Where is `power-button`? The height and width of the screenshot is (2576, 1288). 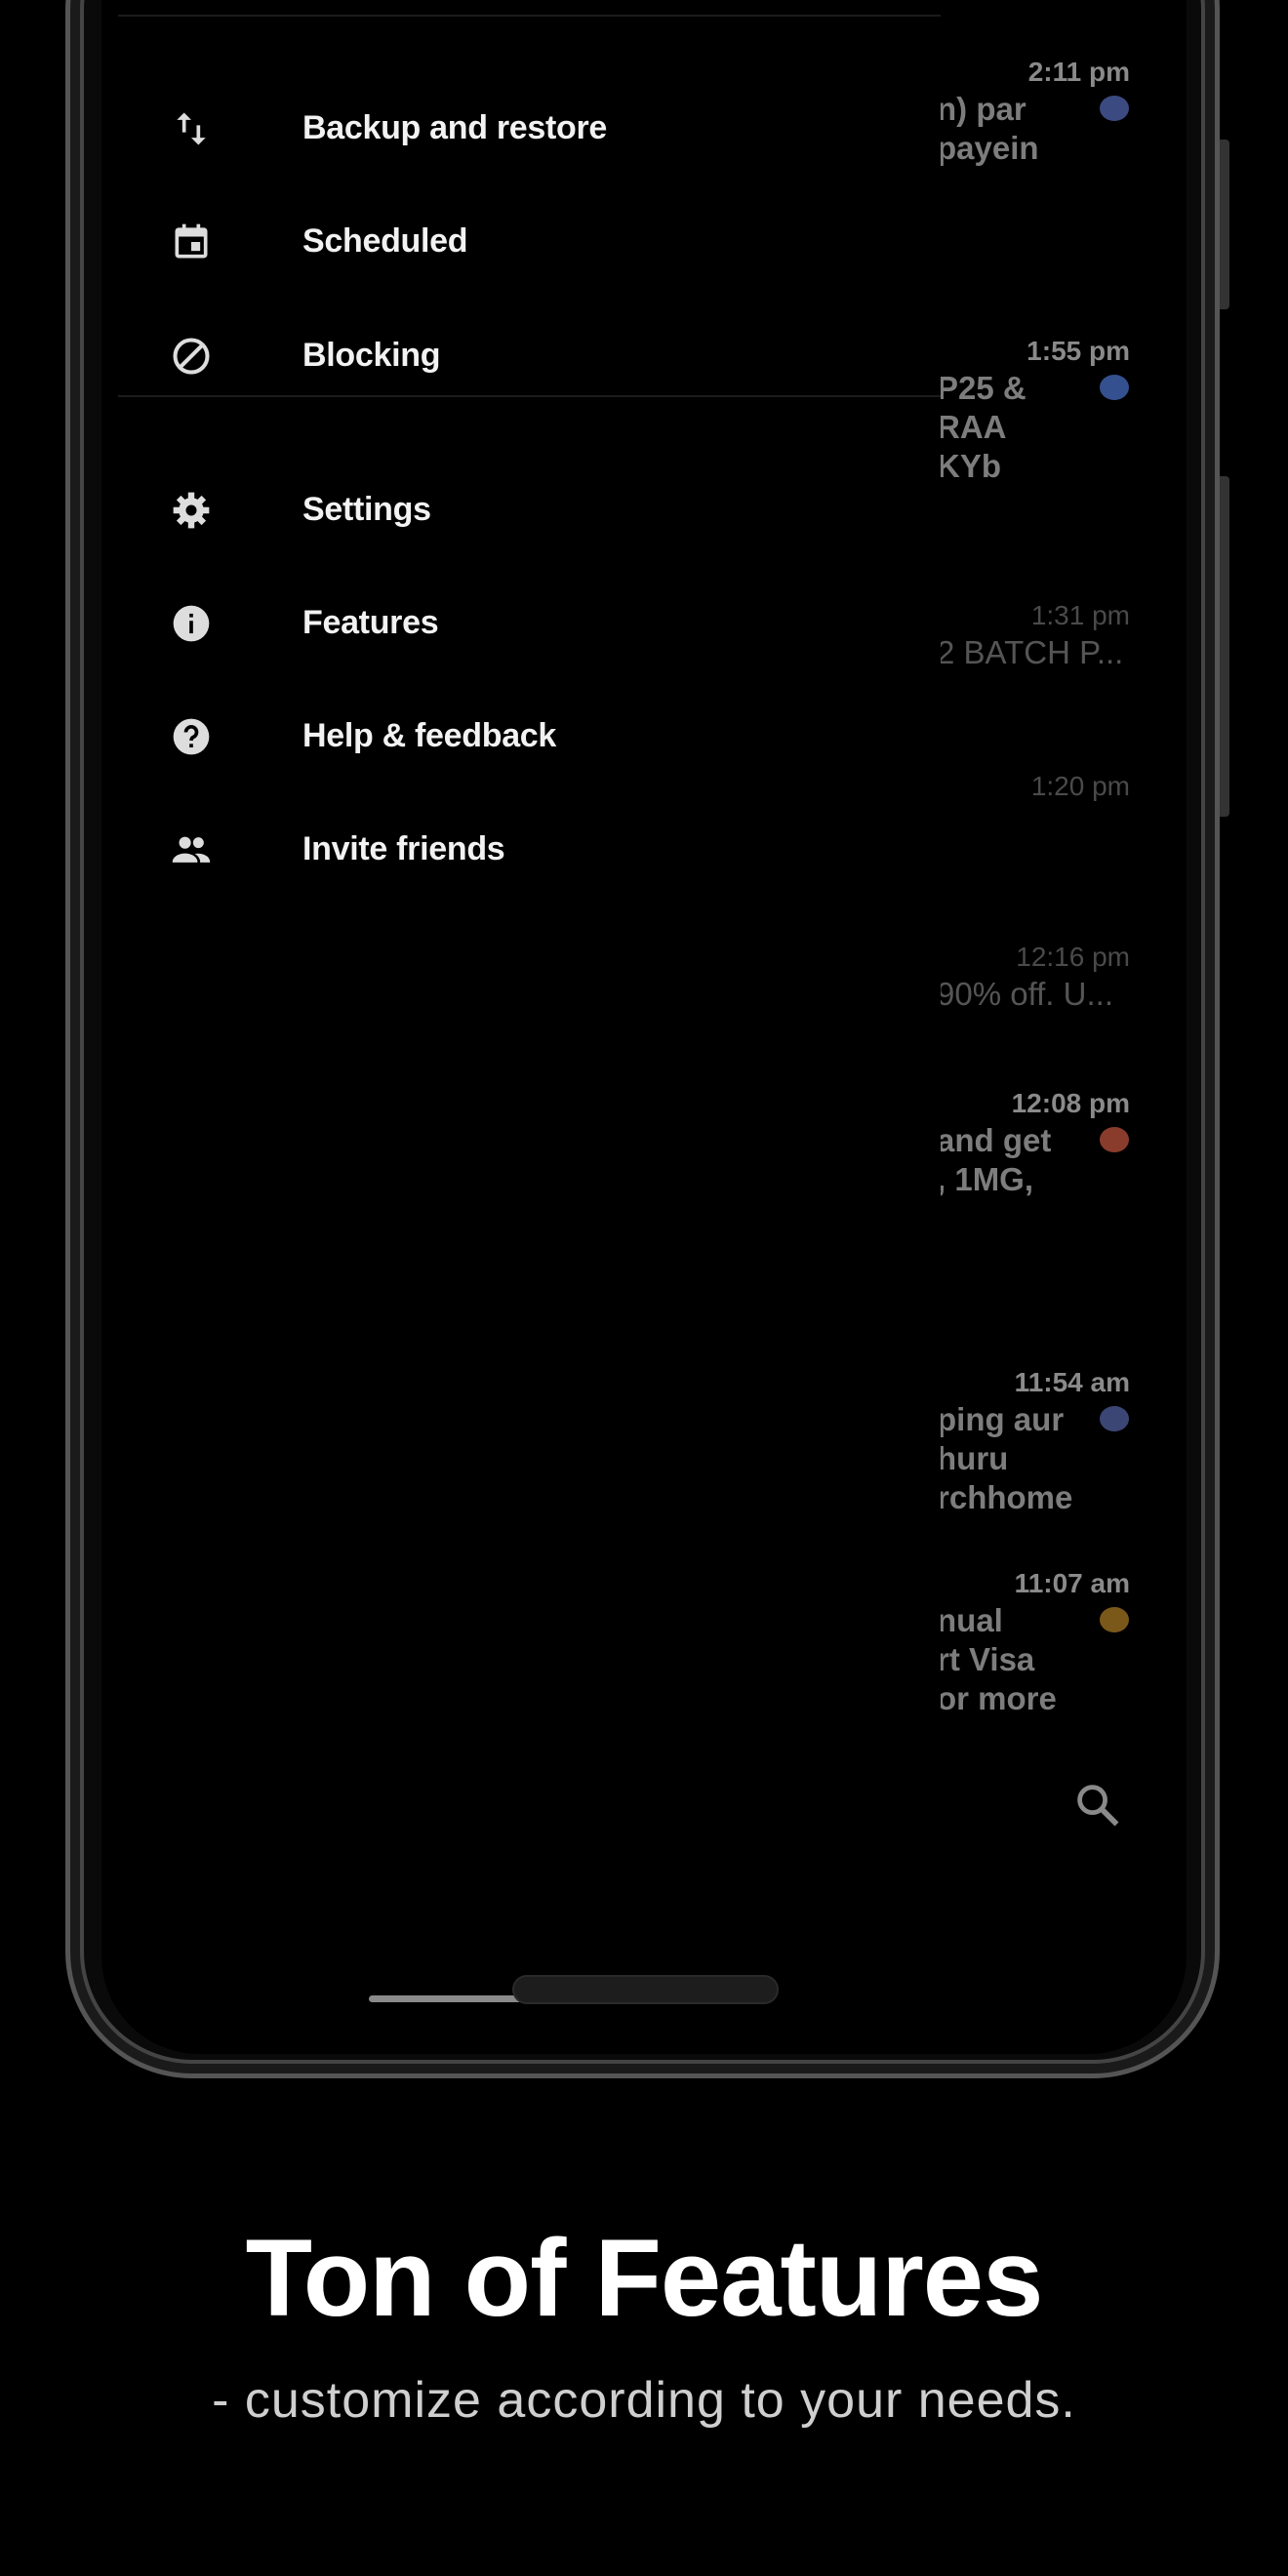 power-button is located at coordinates (1224, 646).